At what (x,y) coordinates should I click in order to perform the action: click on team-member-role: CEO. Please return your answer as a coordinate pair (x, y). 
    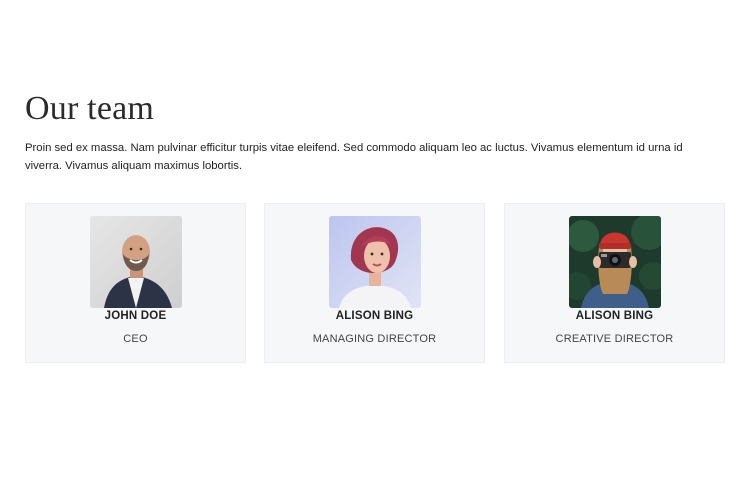
    Looking at the image, I should click on (135, 339).